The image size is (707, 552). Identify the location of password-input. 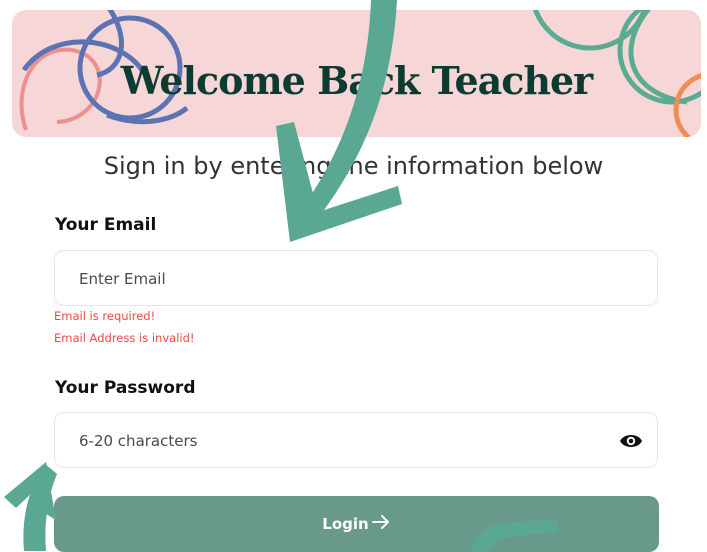
(349, 441).